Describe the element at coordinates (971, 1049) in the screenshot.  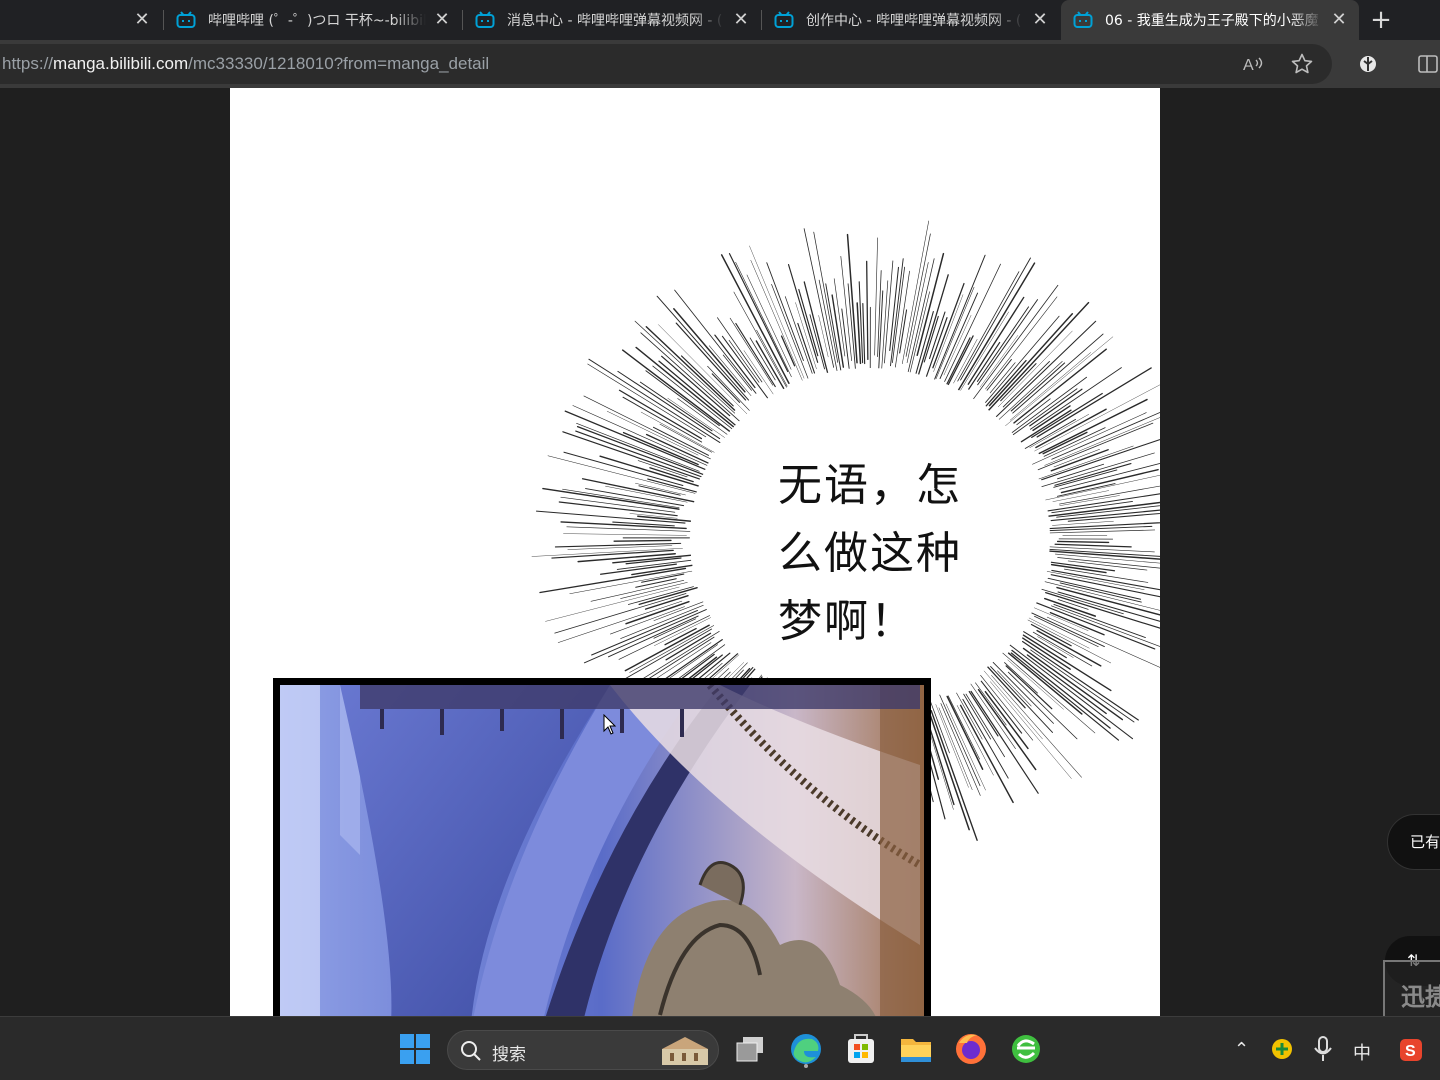
I see `firefox-icon` at that location.